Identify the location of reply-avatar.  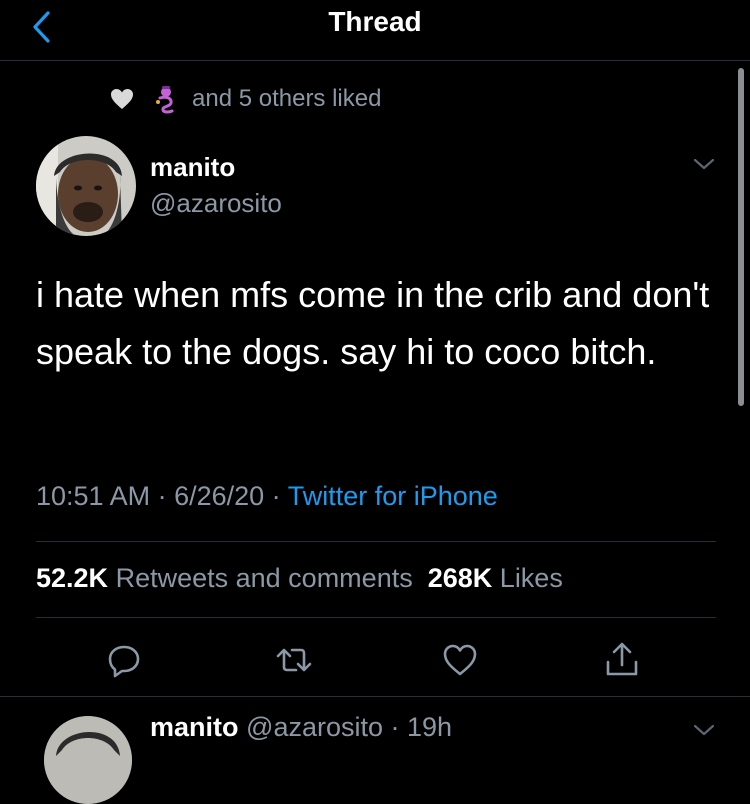
(88, 760).